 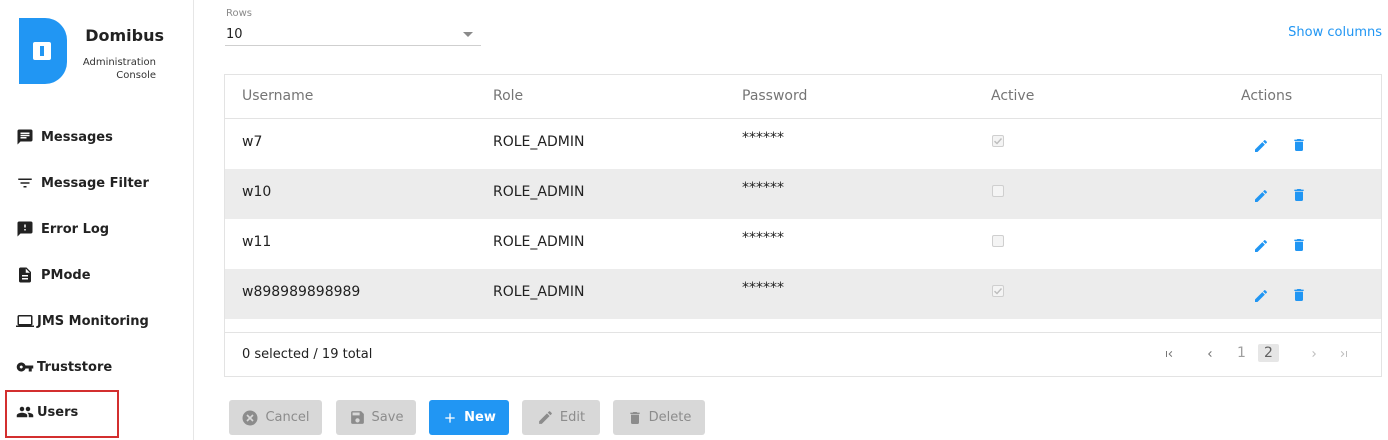 What do you see at coordinates (1335, 32) in the screenshot?
I see `show-columns-link: Show columns` at bounding box center [1335, 32].